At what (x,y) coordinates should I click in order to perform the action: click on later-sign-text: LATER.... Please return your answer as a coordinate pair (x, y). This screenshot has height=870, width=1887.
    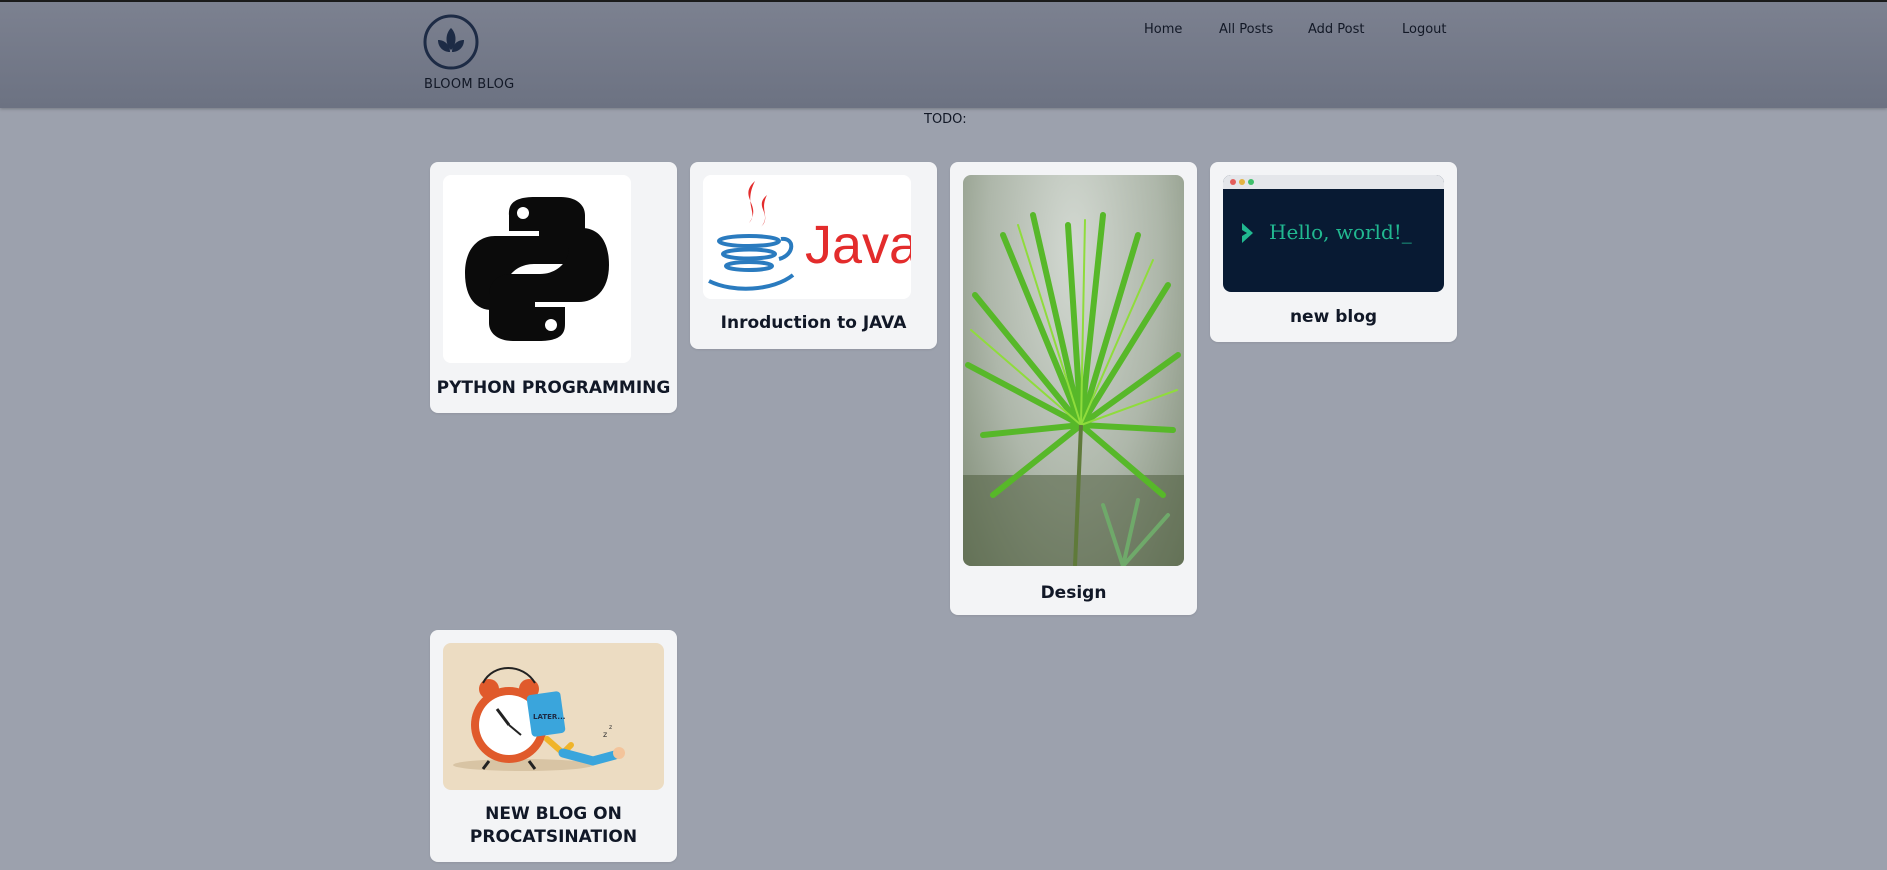
    Looking at the image, I should click on (549, 717).